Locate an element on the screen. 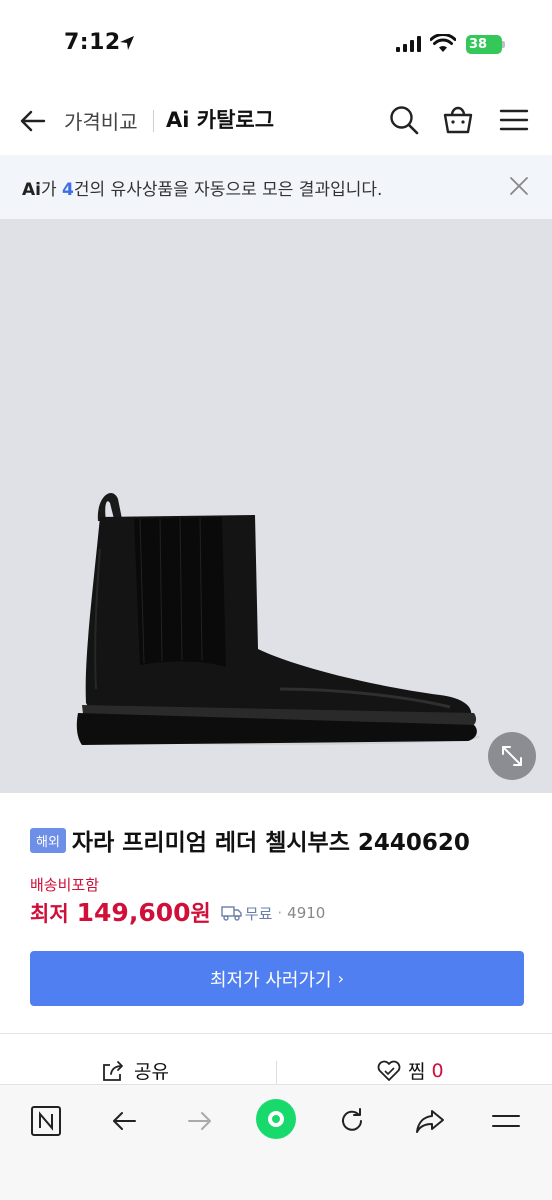  shipping-included-label: 배송비포함 is located at coordinates (65, 885).